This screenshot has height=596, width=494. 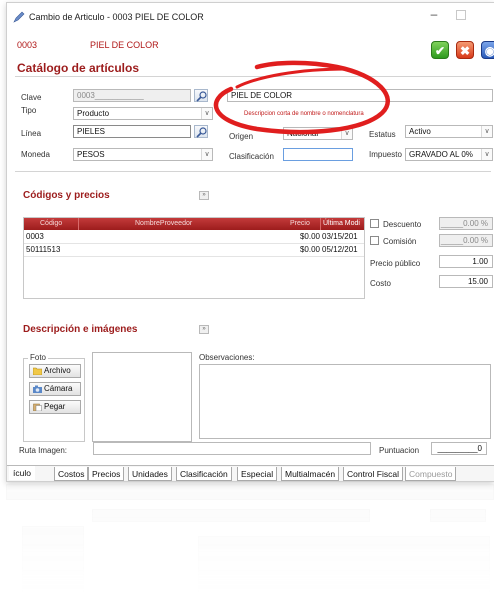 What do you see at coordinates (150, 474) in the screenshot?
I see `tab-unidades: Unidades` at bounding box center [150, 474].